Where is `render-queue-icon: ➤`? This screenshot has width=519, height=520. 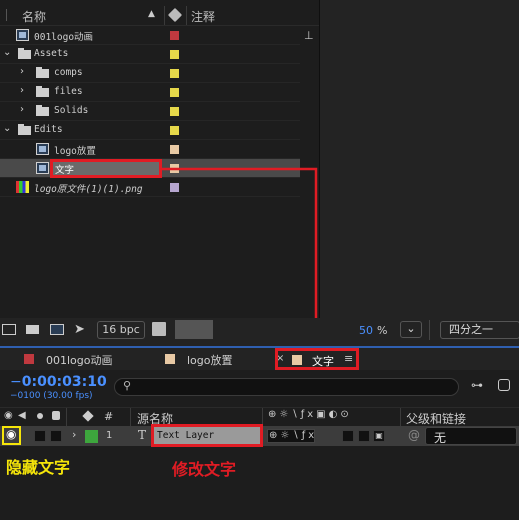 render-queue-icon: ➤ is located at coordinates (79, 329).